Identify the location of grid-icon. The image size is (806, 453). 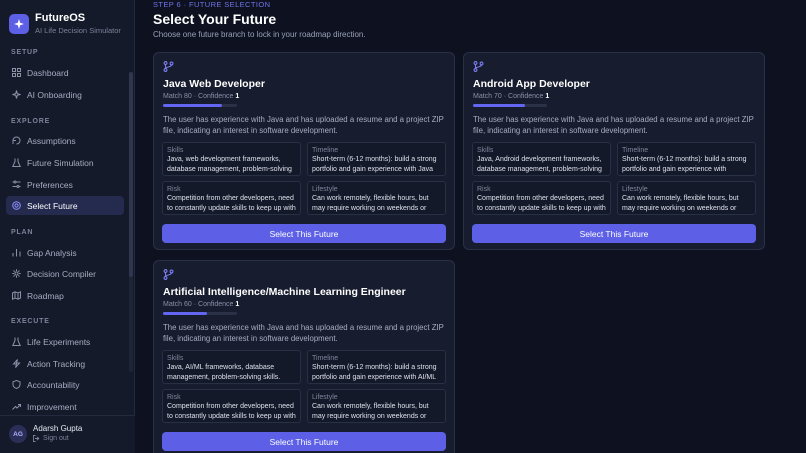
(16, 72).